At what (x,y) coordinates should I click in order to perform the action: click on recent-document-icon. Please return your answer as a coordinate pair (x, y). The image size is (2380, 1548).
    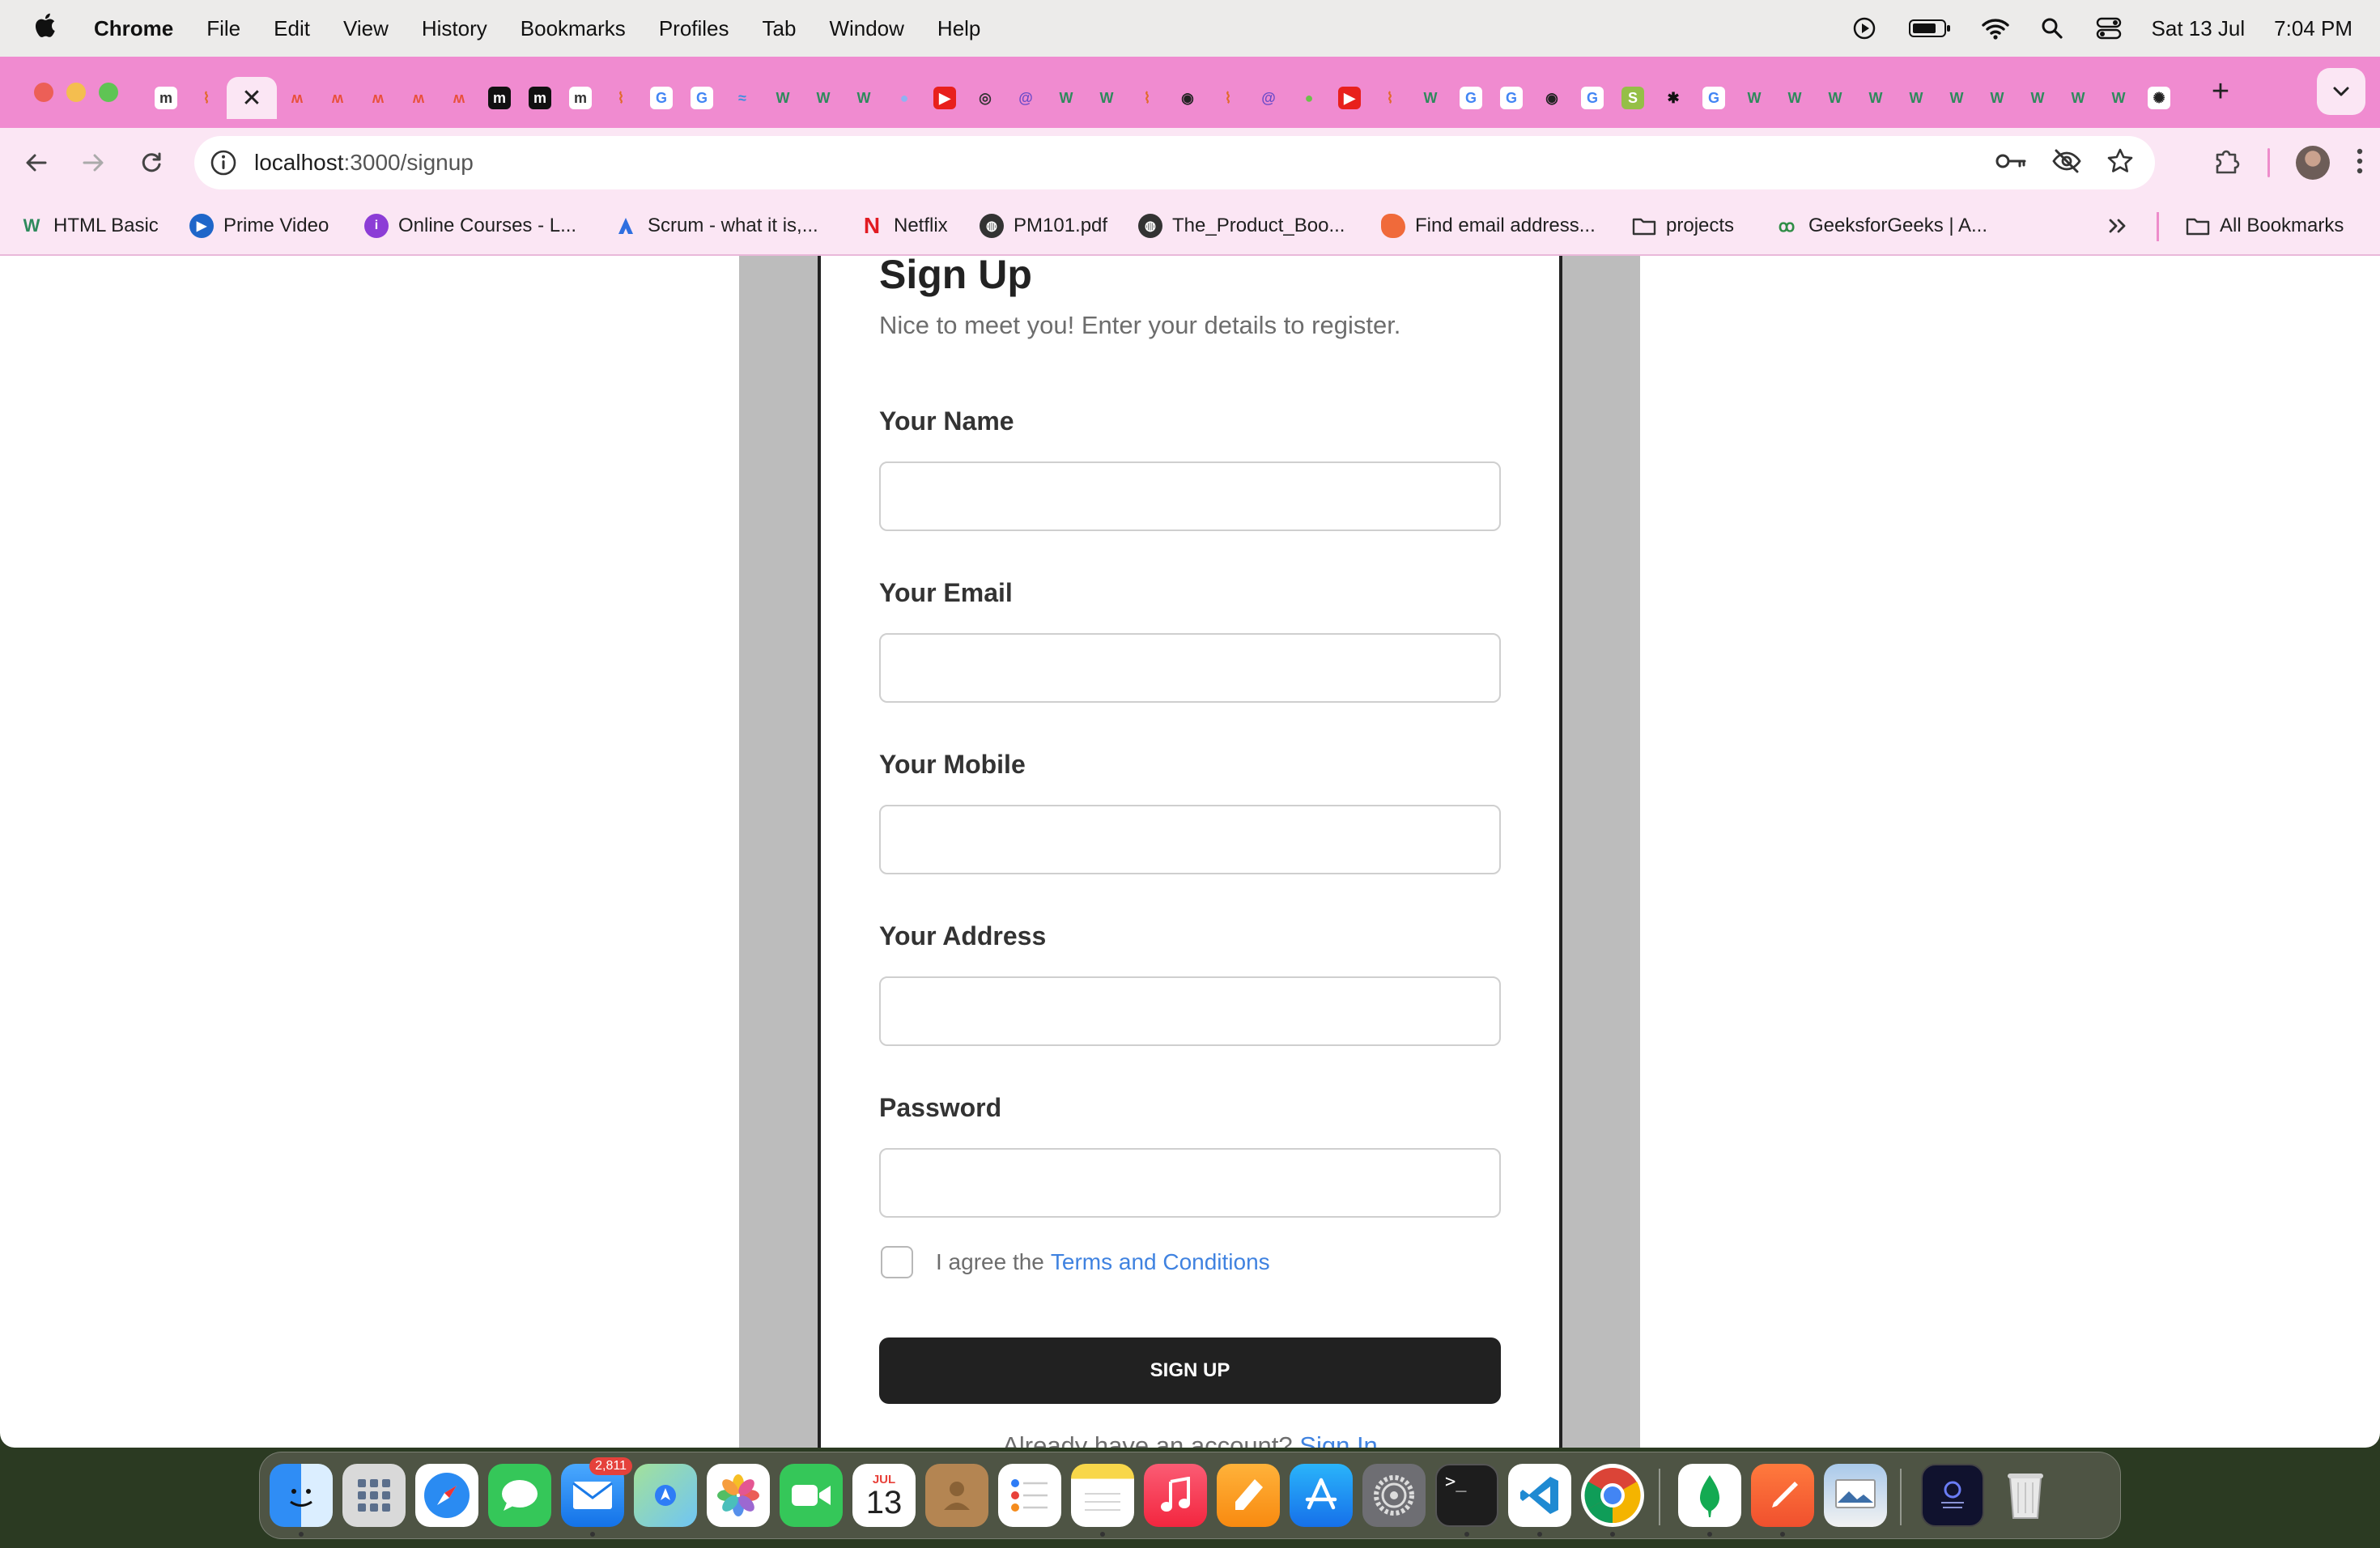
    Looking at the image, I should click on (1952, 1495).